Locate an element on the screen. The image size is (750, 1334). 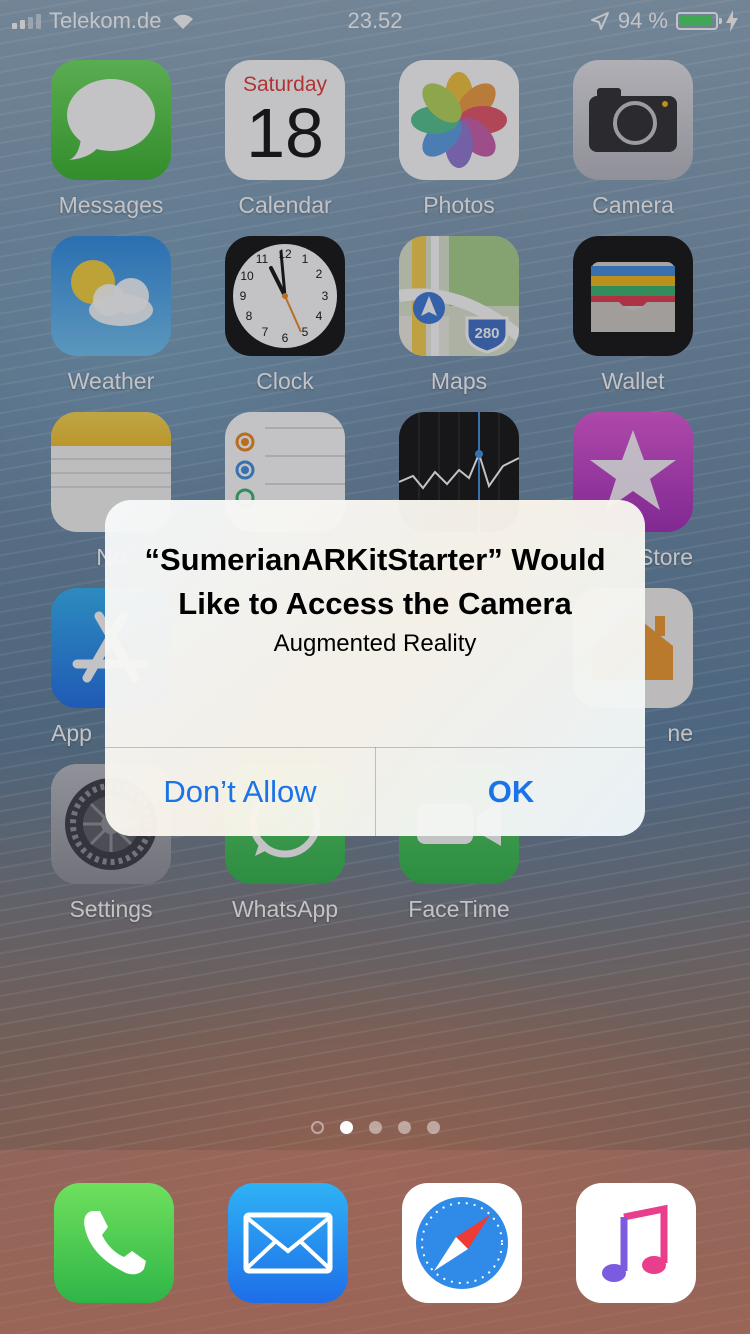
page-dot-current is located at coordinates (346, 1127).